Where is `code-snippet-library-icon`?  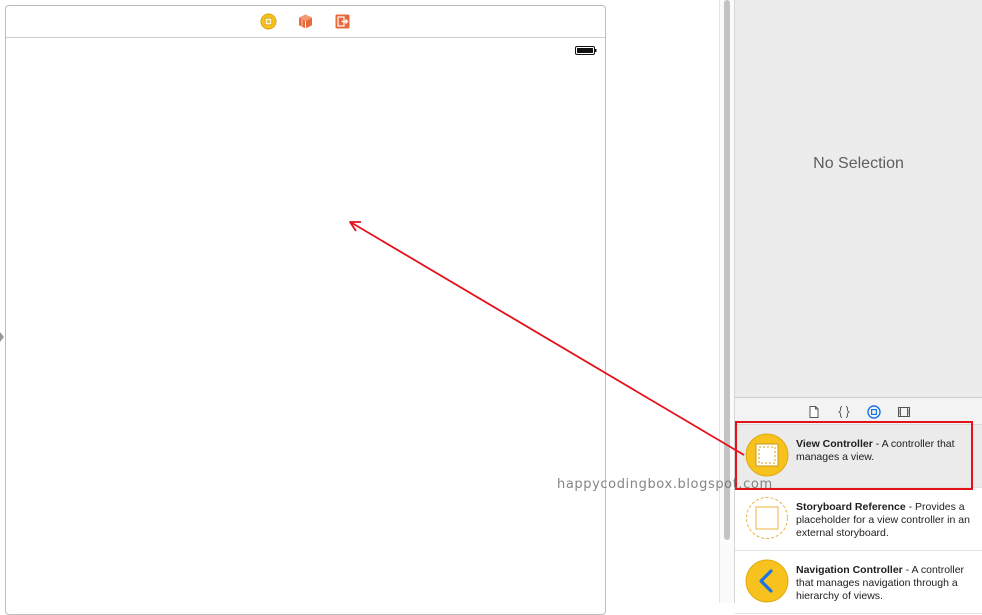
code-snippet-library-icon is located at coordinates (844, 412).